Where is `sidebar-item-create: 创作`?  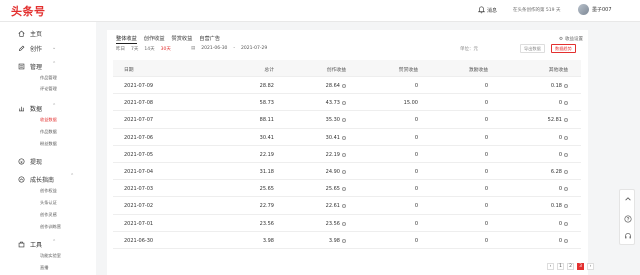 sidebar-item-create: 创作 is located at coordinates (36, 48).